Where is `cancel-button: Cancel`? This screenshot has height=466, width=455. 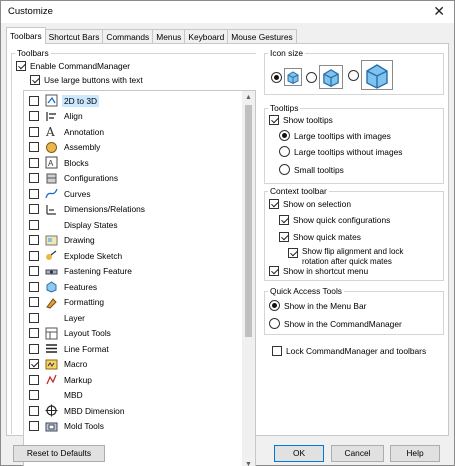 cancel-button: Cancel is located at coordinates (357, 453).